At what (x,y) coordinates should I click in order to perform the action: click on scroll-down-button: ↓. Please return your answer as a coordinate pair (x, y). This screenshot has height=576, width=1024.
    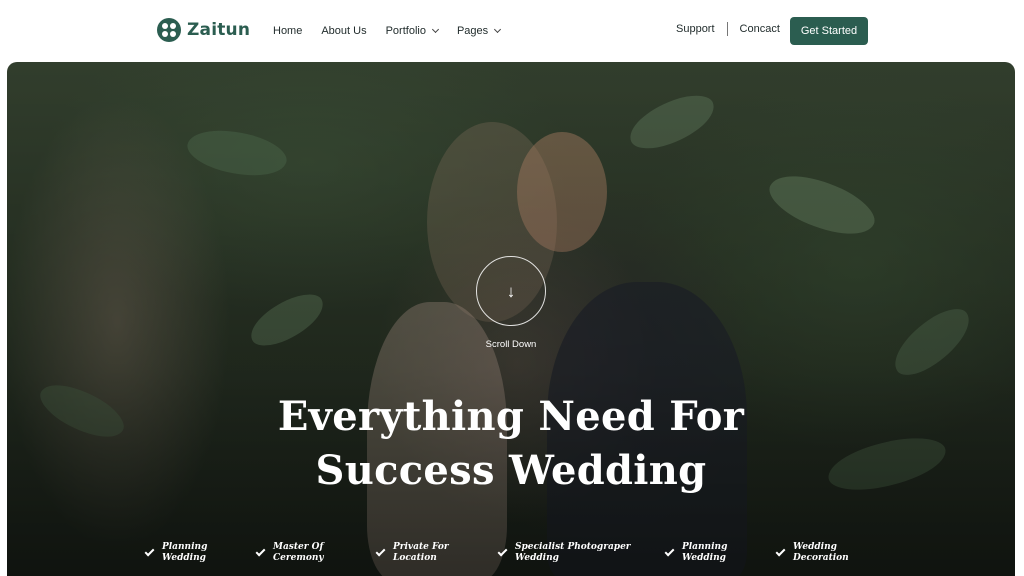
    Looking at the image, I should click on (511, 291).